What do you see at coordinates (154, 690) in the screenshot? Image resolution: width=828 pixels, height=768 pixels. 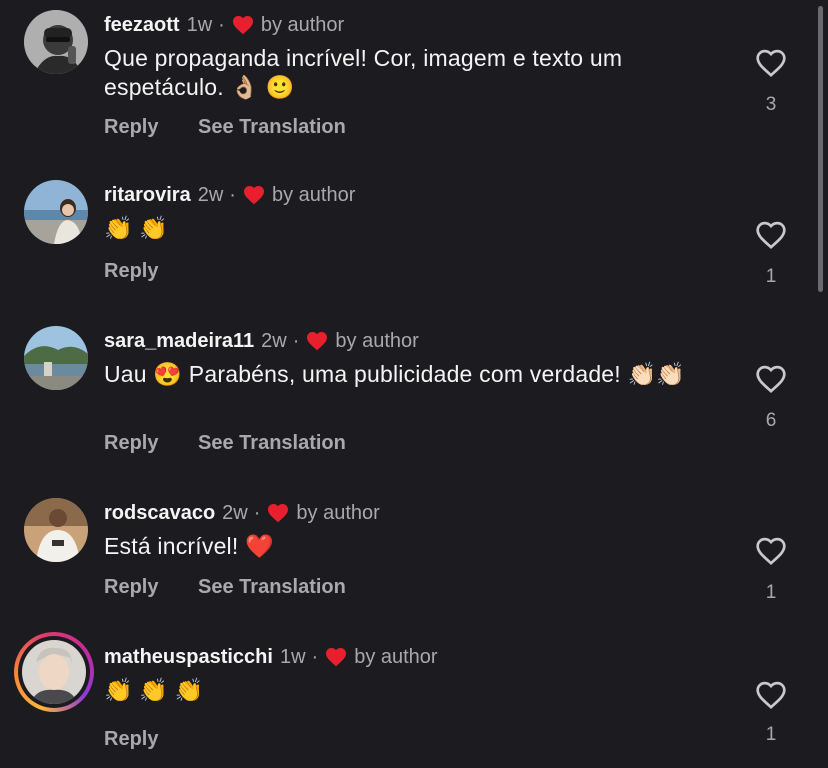 I see `comment-text: 👏 👏 👏` at bounding box center [154, 690].